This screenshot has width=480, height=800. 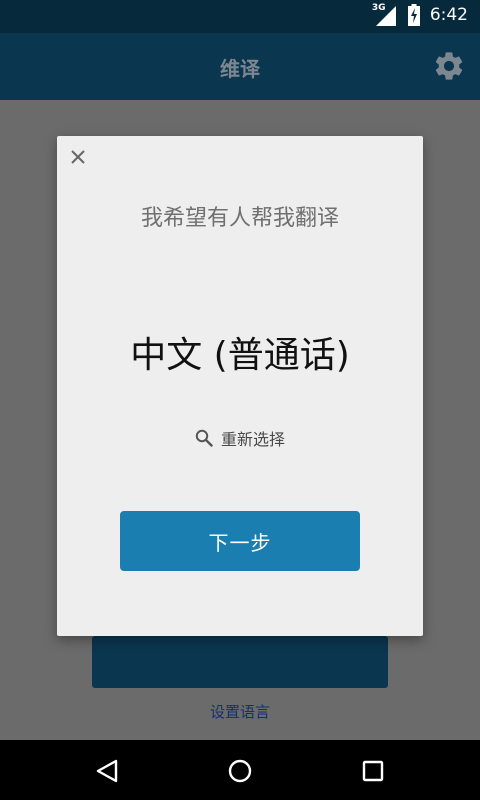 What do you see at coordinates (240, 69) in the screenshot?
I see `app-title: 维译` at bounding box center [240, 69].